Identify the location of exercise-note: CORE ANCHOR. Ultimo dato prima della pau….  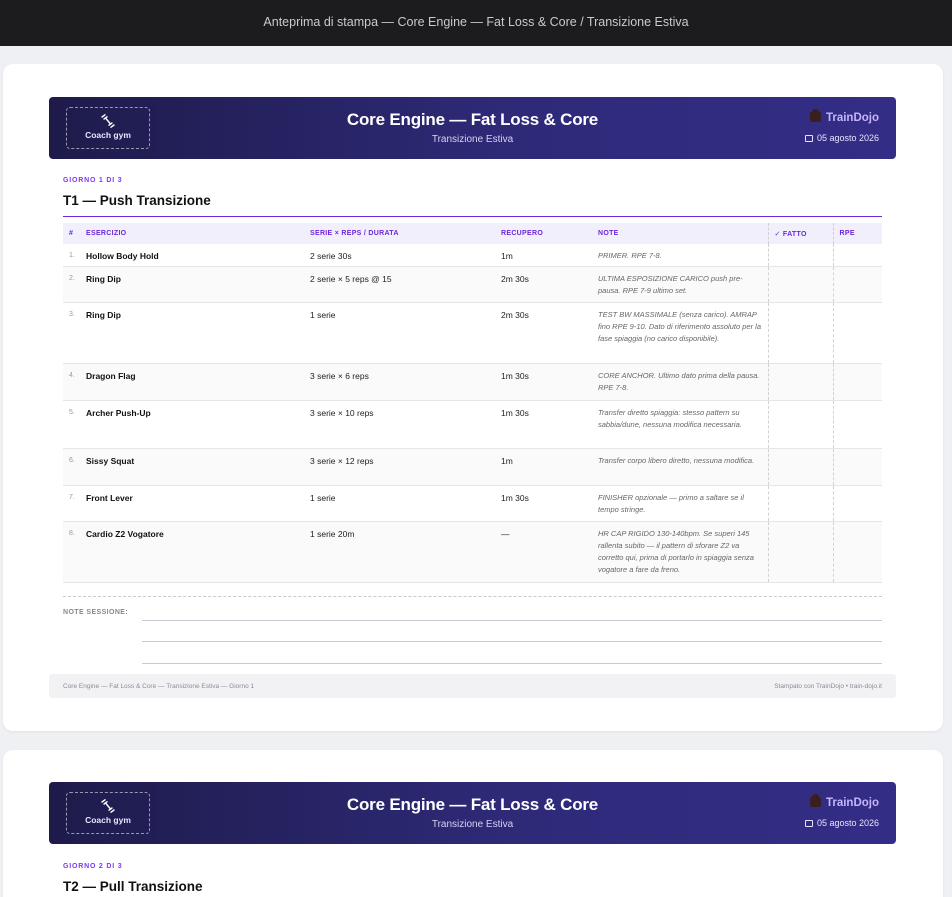
(680, 382).